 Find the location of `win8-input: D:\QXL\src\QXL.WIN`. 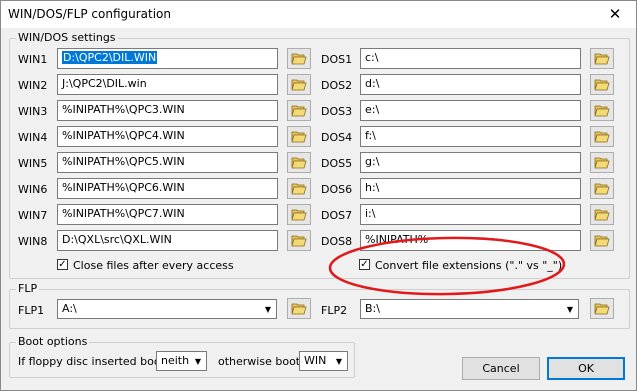

win8-input: D:\QXL\src\QXL.WIN is located at coordinates (167, 240).